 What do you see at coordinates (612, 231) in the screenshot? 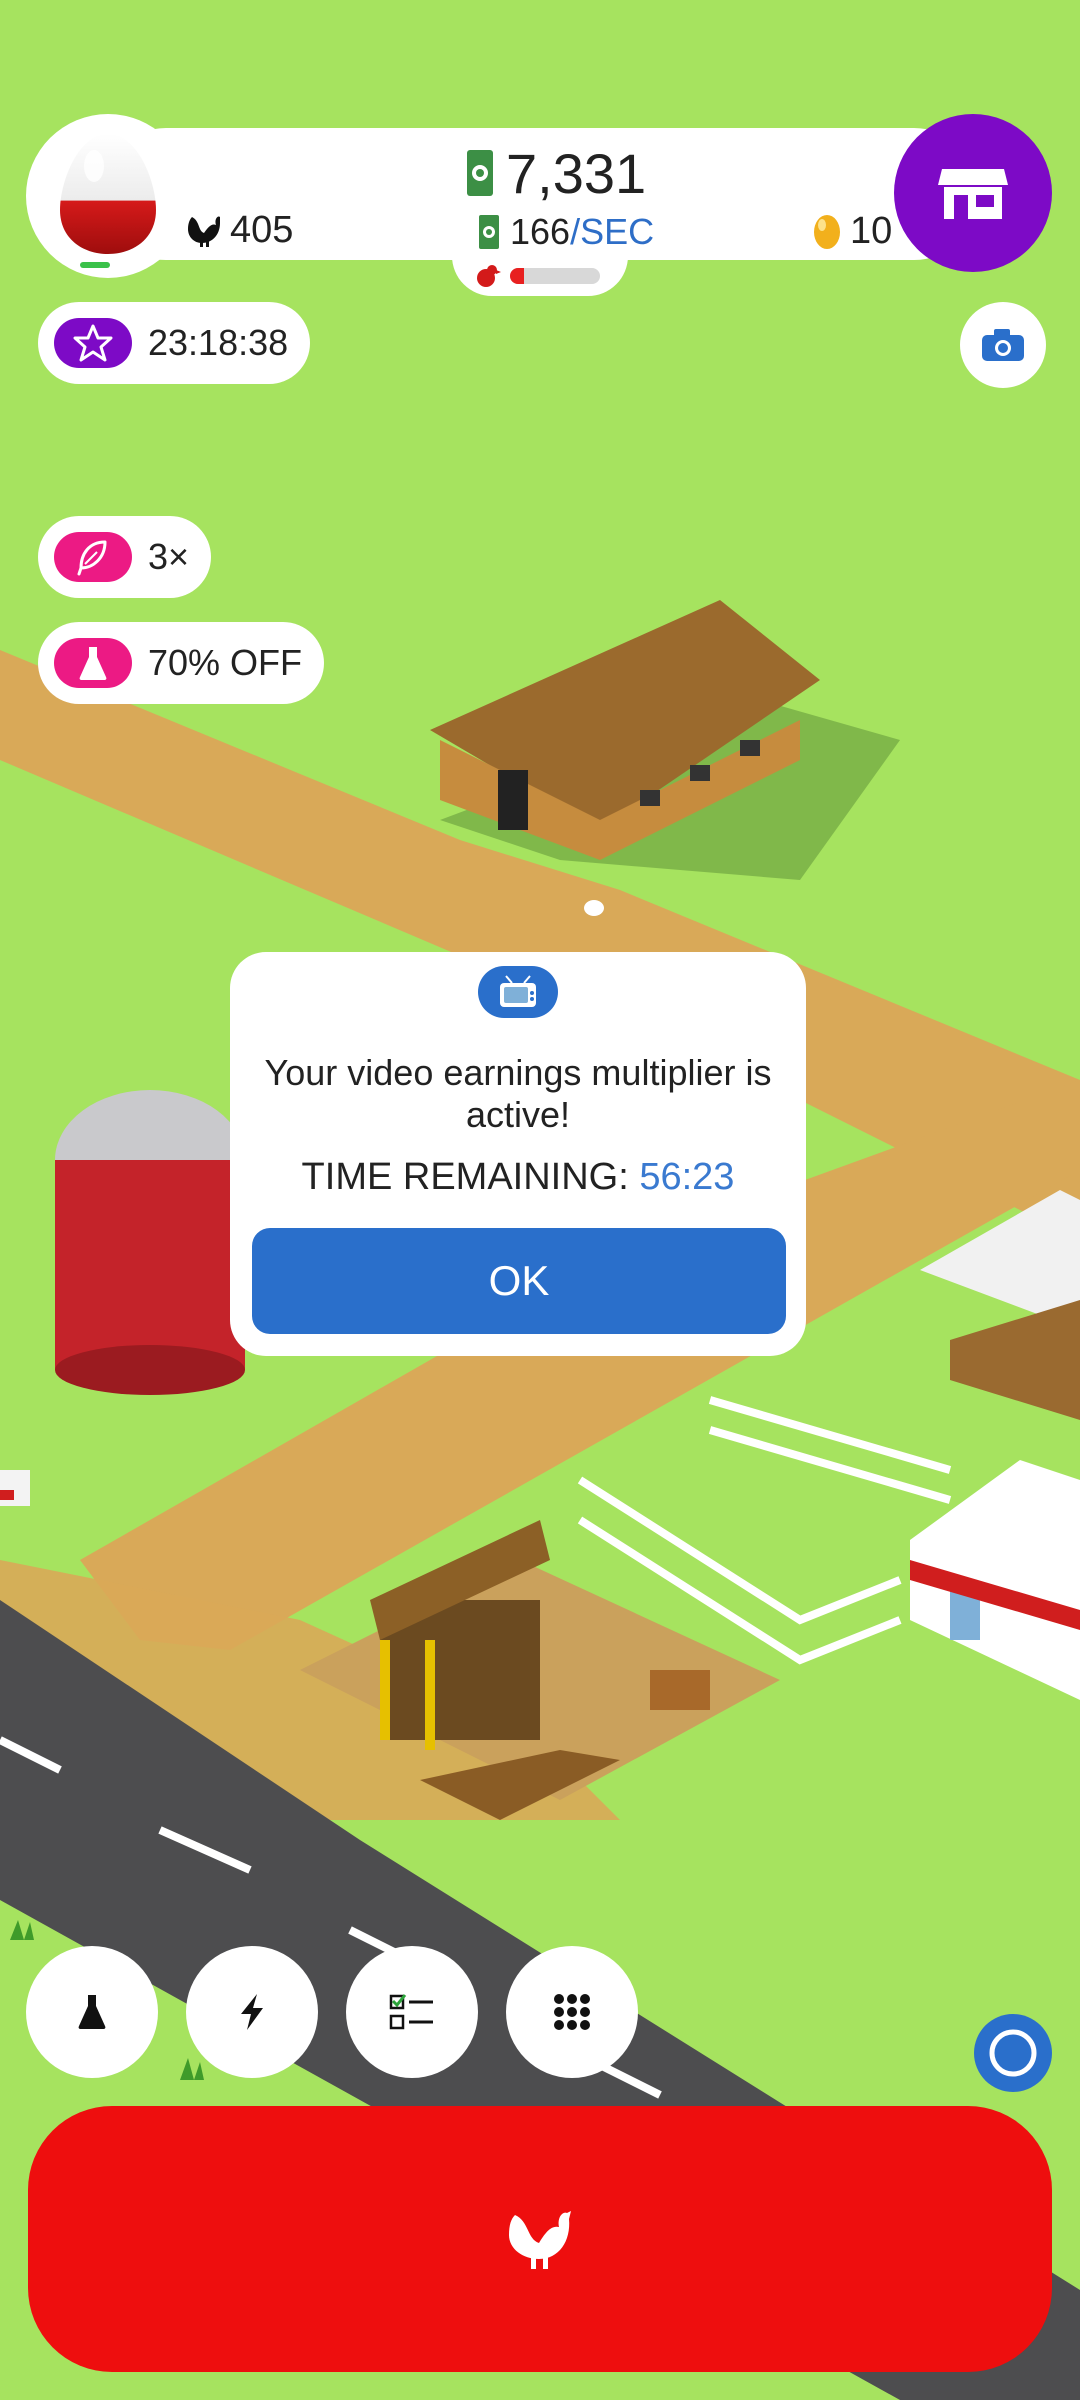
I see `money-rate-unit: /SEC` at bounding box center [612, 231].